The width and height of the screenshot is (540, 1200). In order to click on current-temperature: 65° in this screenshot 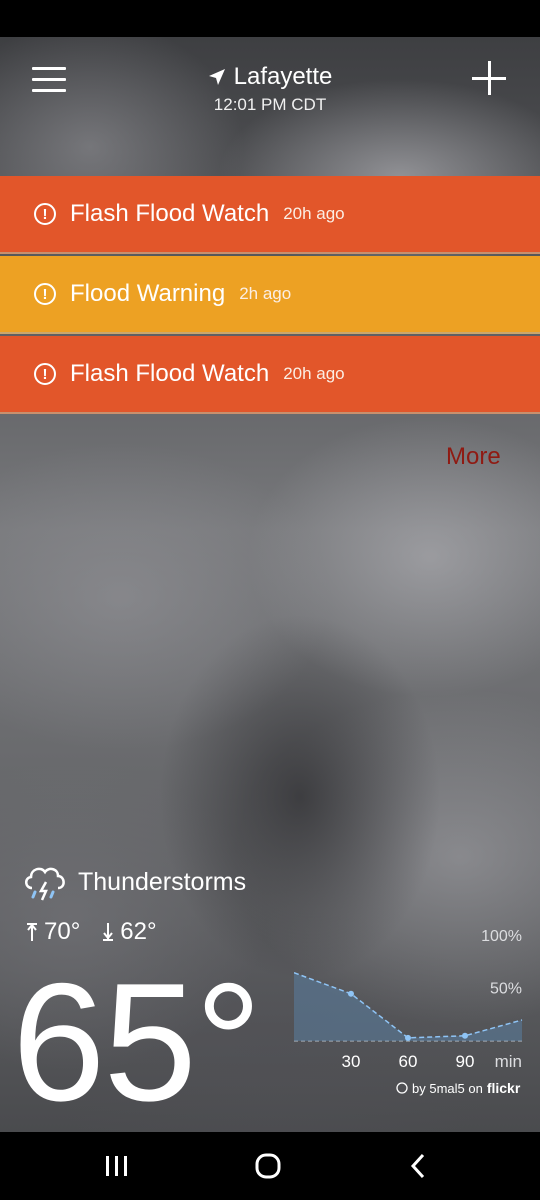, I will do `click(137, 1042)`.